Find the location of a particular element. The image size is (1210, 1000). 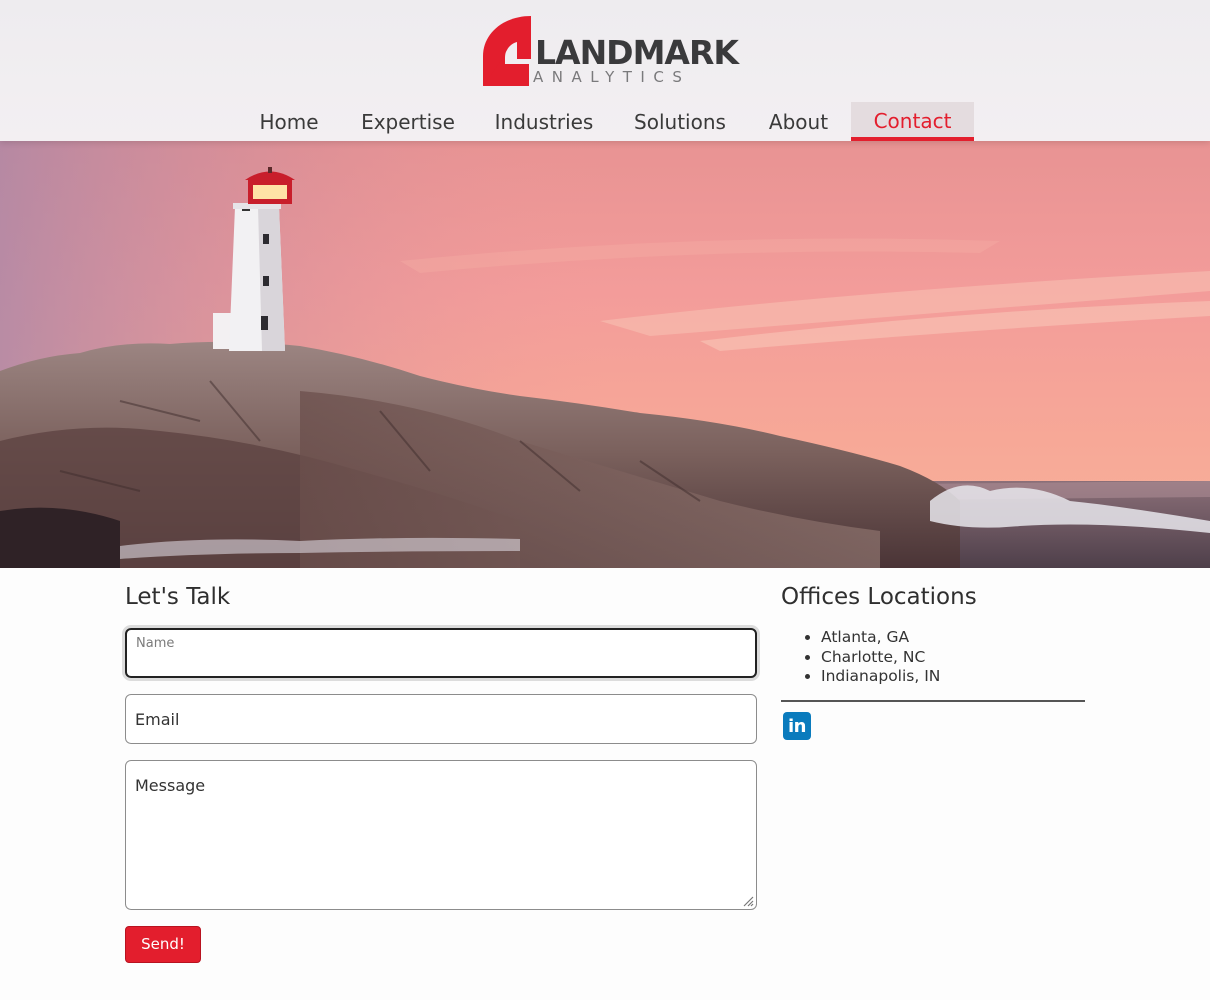

office-location-item: Indianapolis, IN is located at coordinates (880, 677).